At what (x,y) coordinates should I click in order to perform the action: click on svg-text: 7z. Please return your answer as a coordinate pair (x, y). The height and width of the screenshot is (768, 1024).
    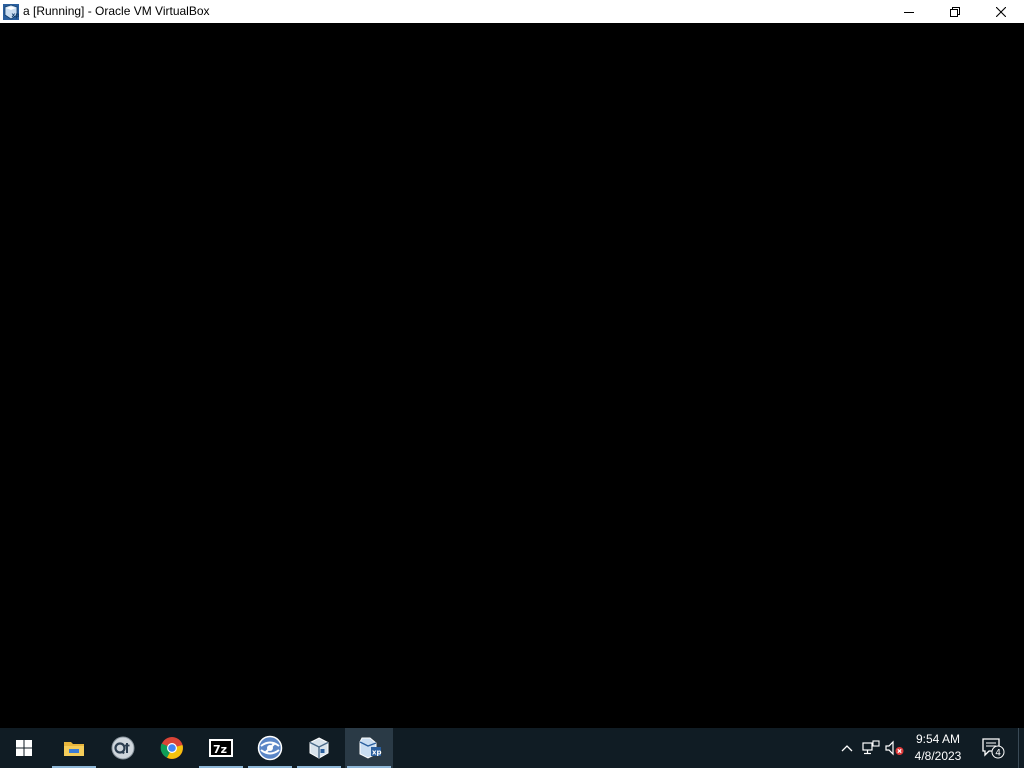
    Looking at the image, I should click on (220, 749).